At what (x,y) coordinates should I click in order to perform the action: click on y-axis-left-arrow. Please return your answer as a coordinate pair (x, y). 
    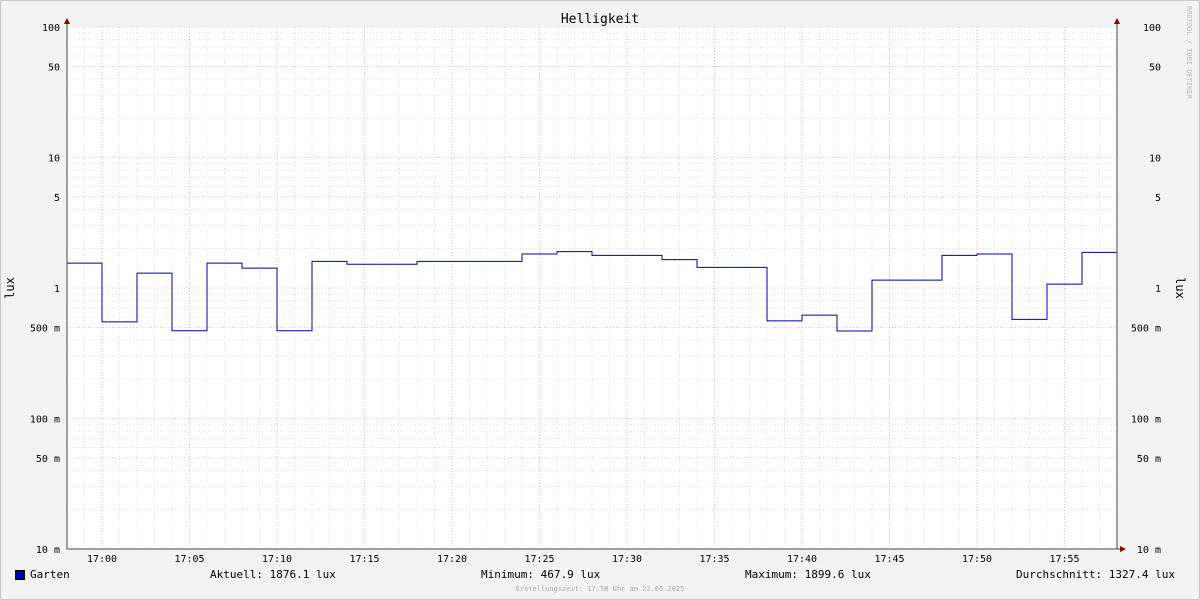
    Looking at the image, I should click on (67, 21).